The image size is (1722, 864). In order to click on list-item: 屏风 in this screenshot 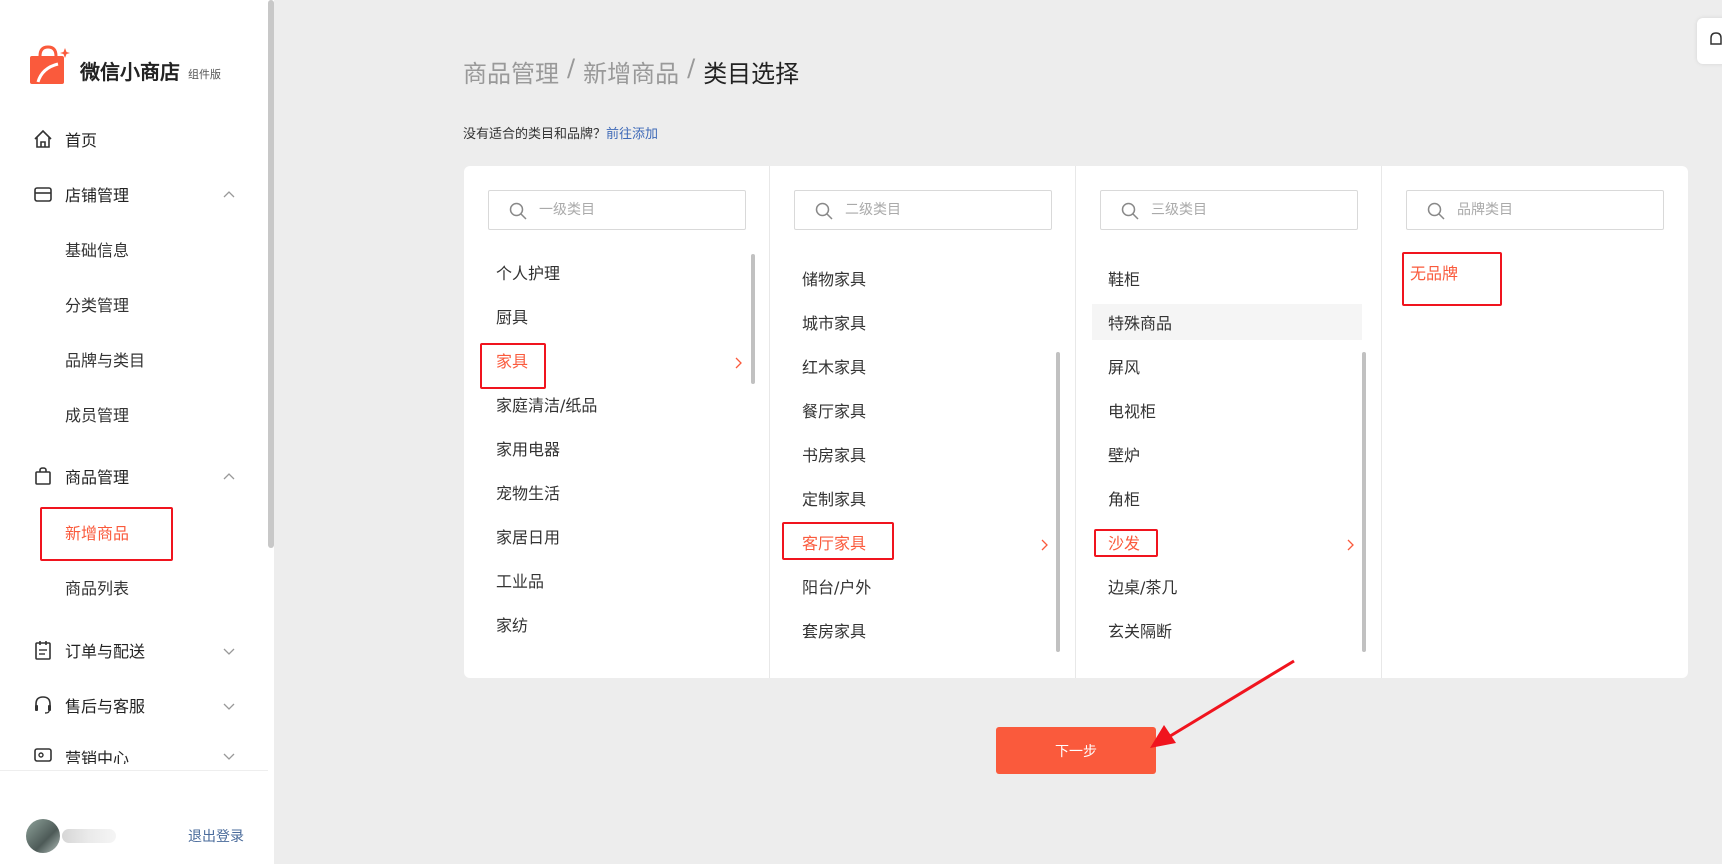, I will do `click(1227, 366)`.